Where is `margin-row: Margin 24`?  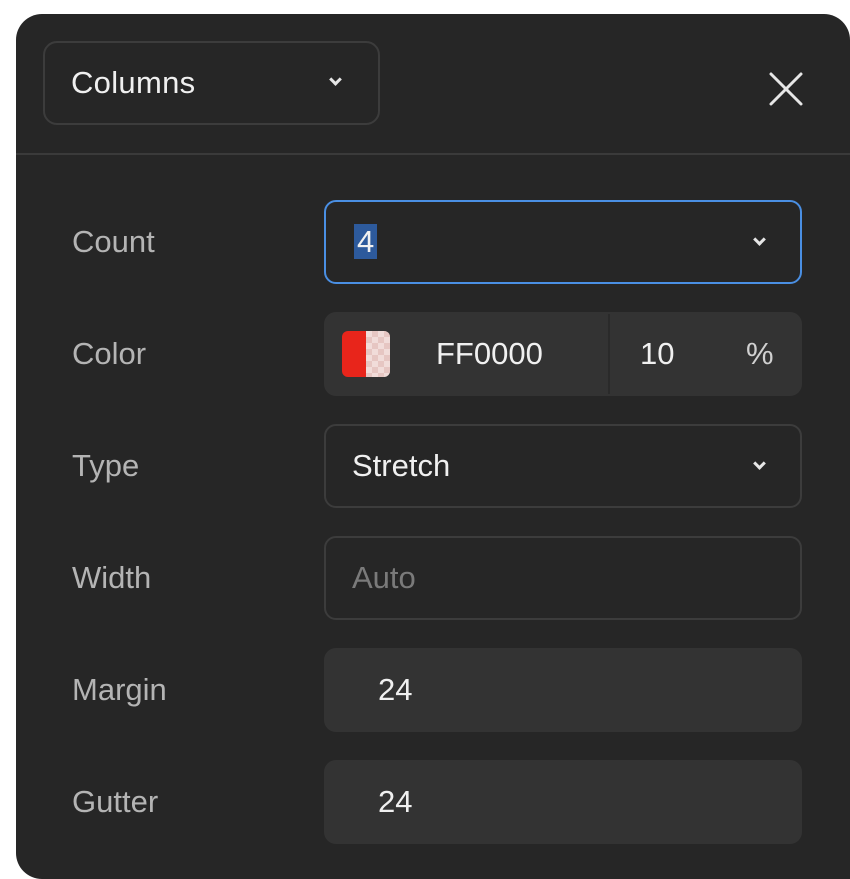
margin-row: Margin 24 is located at coordinates (433, 690).